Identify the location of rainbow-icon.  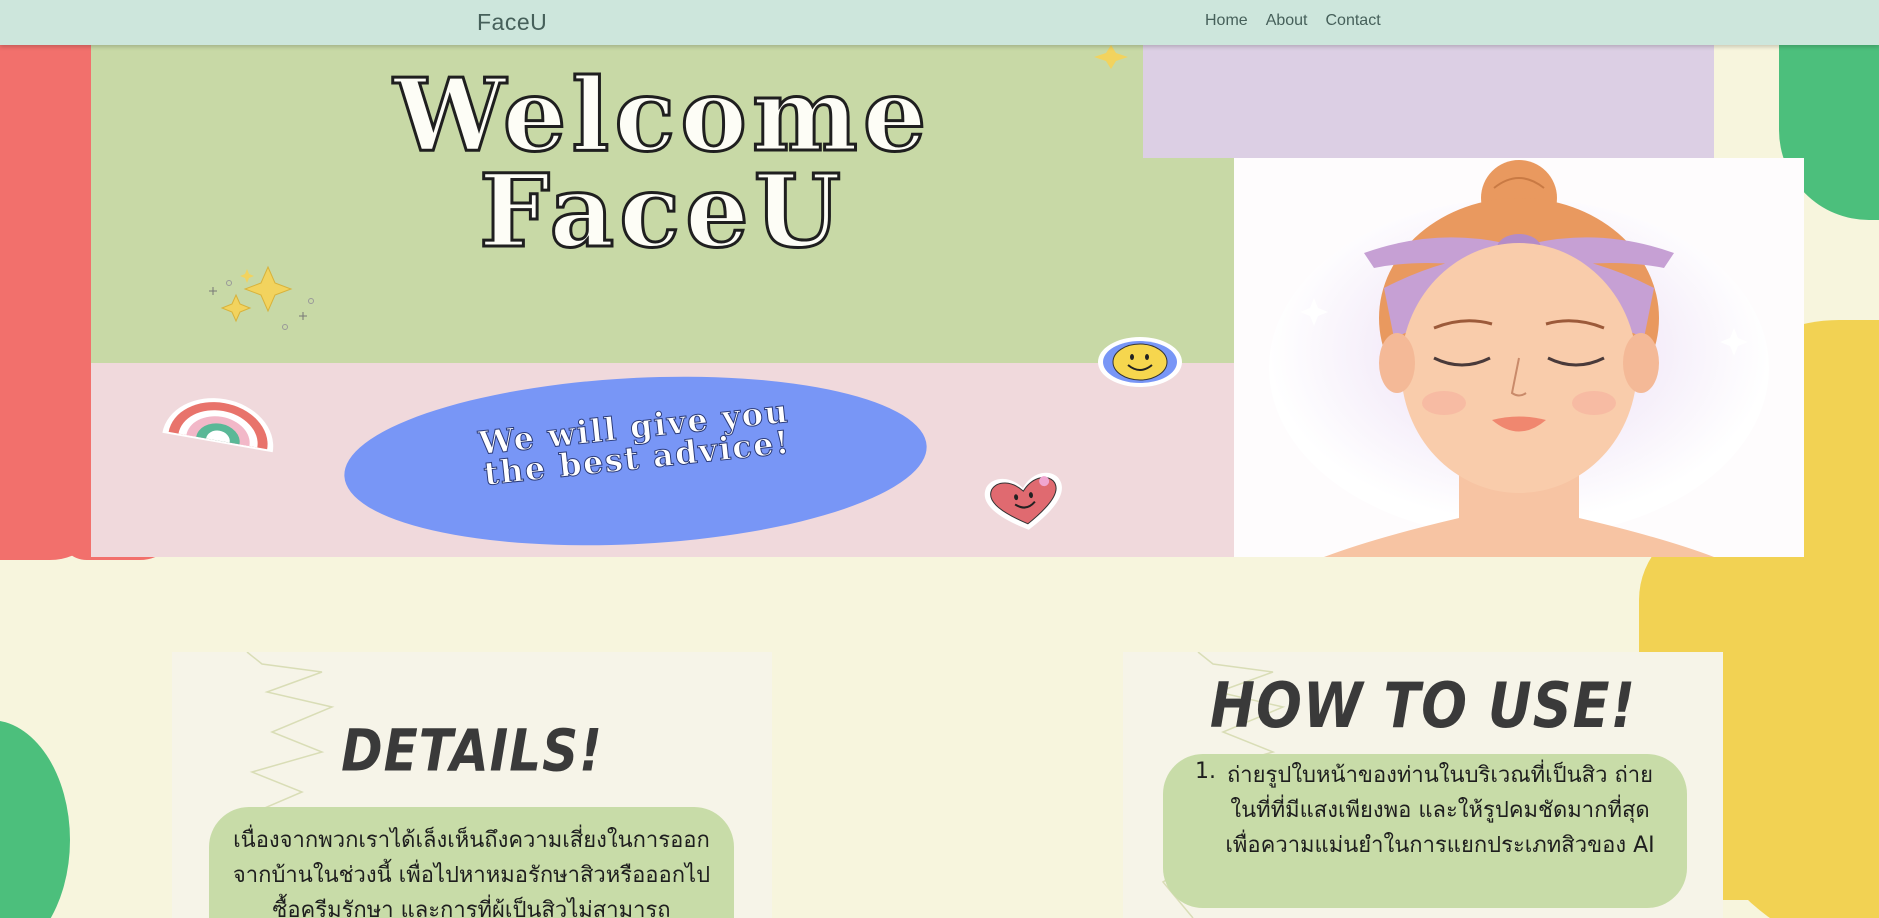
(218, 425).